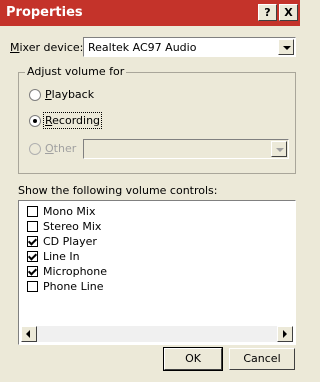 This screenshot has height=382, width=320. Describe the element at coordinates (157, 334) in the screenshot. I see `horizontal-scrollbar` at that location.